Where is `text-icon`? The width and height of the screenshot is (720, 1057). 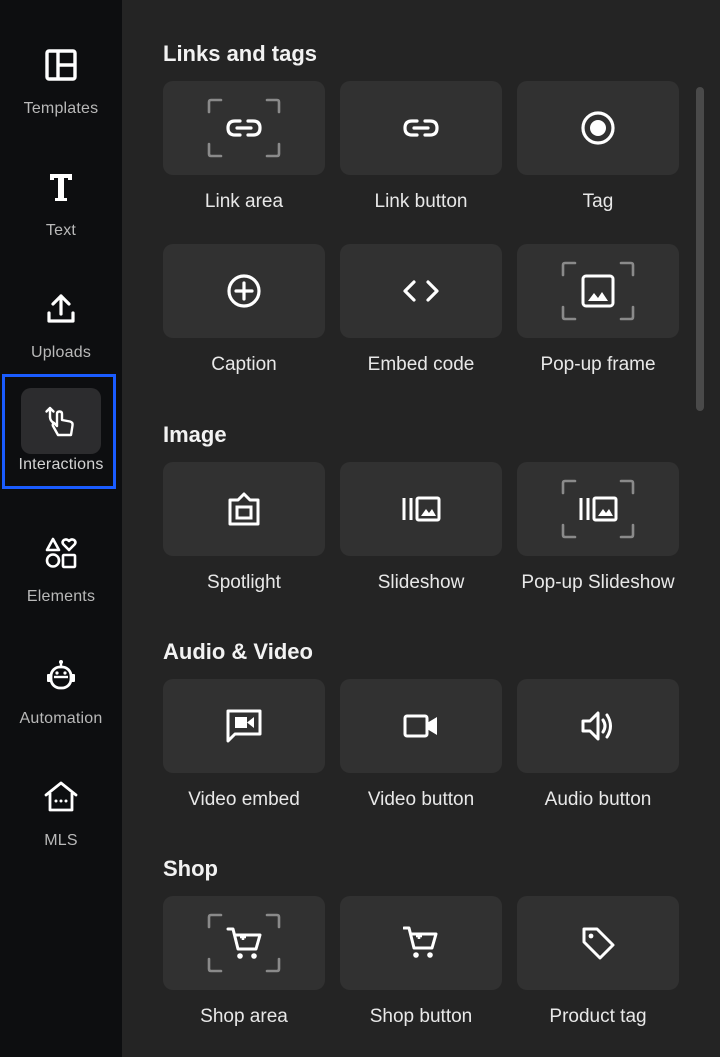
text-icon is located at coordinates (61, 187).